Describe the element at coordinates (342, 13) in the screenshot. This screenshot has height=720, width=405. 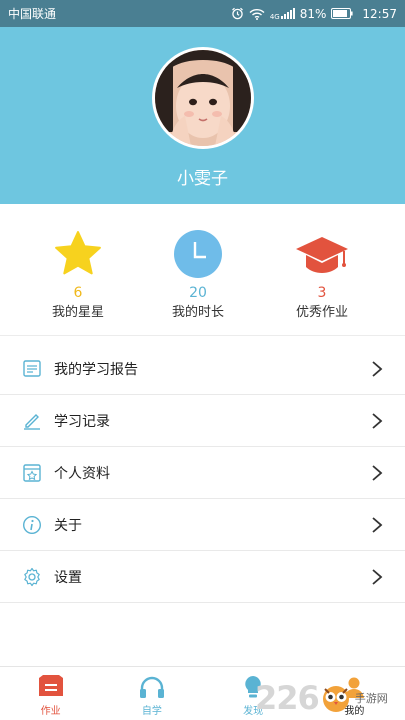
I see `battery-icon` at that location.